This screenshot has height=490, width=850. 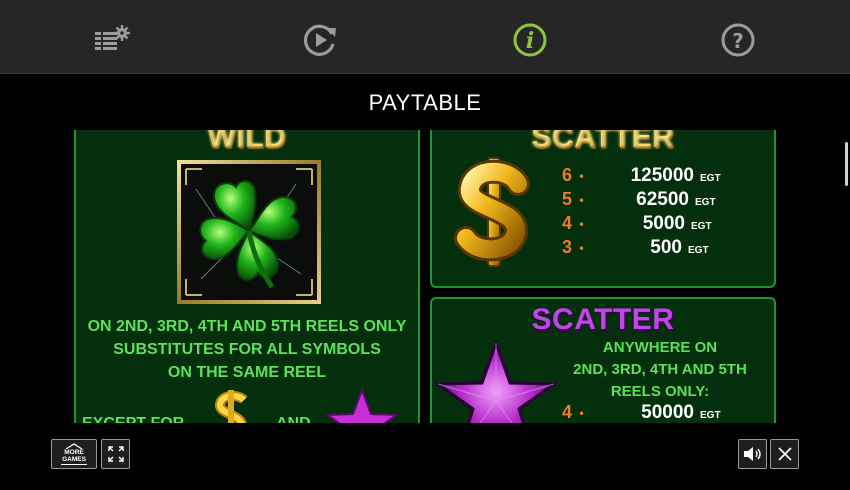 What do you see at coordinates (567, 199) in the screenshot?
I see `pay-count: 5` at bounding box center [567, 199].